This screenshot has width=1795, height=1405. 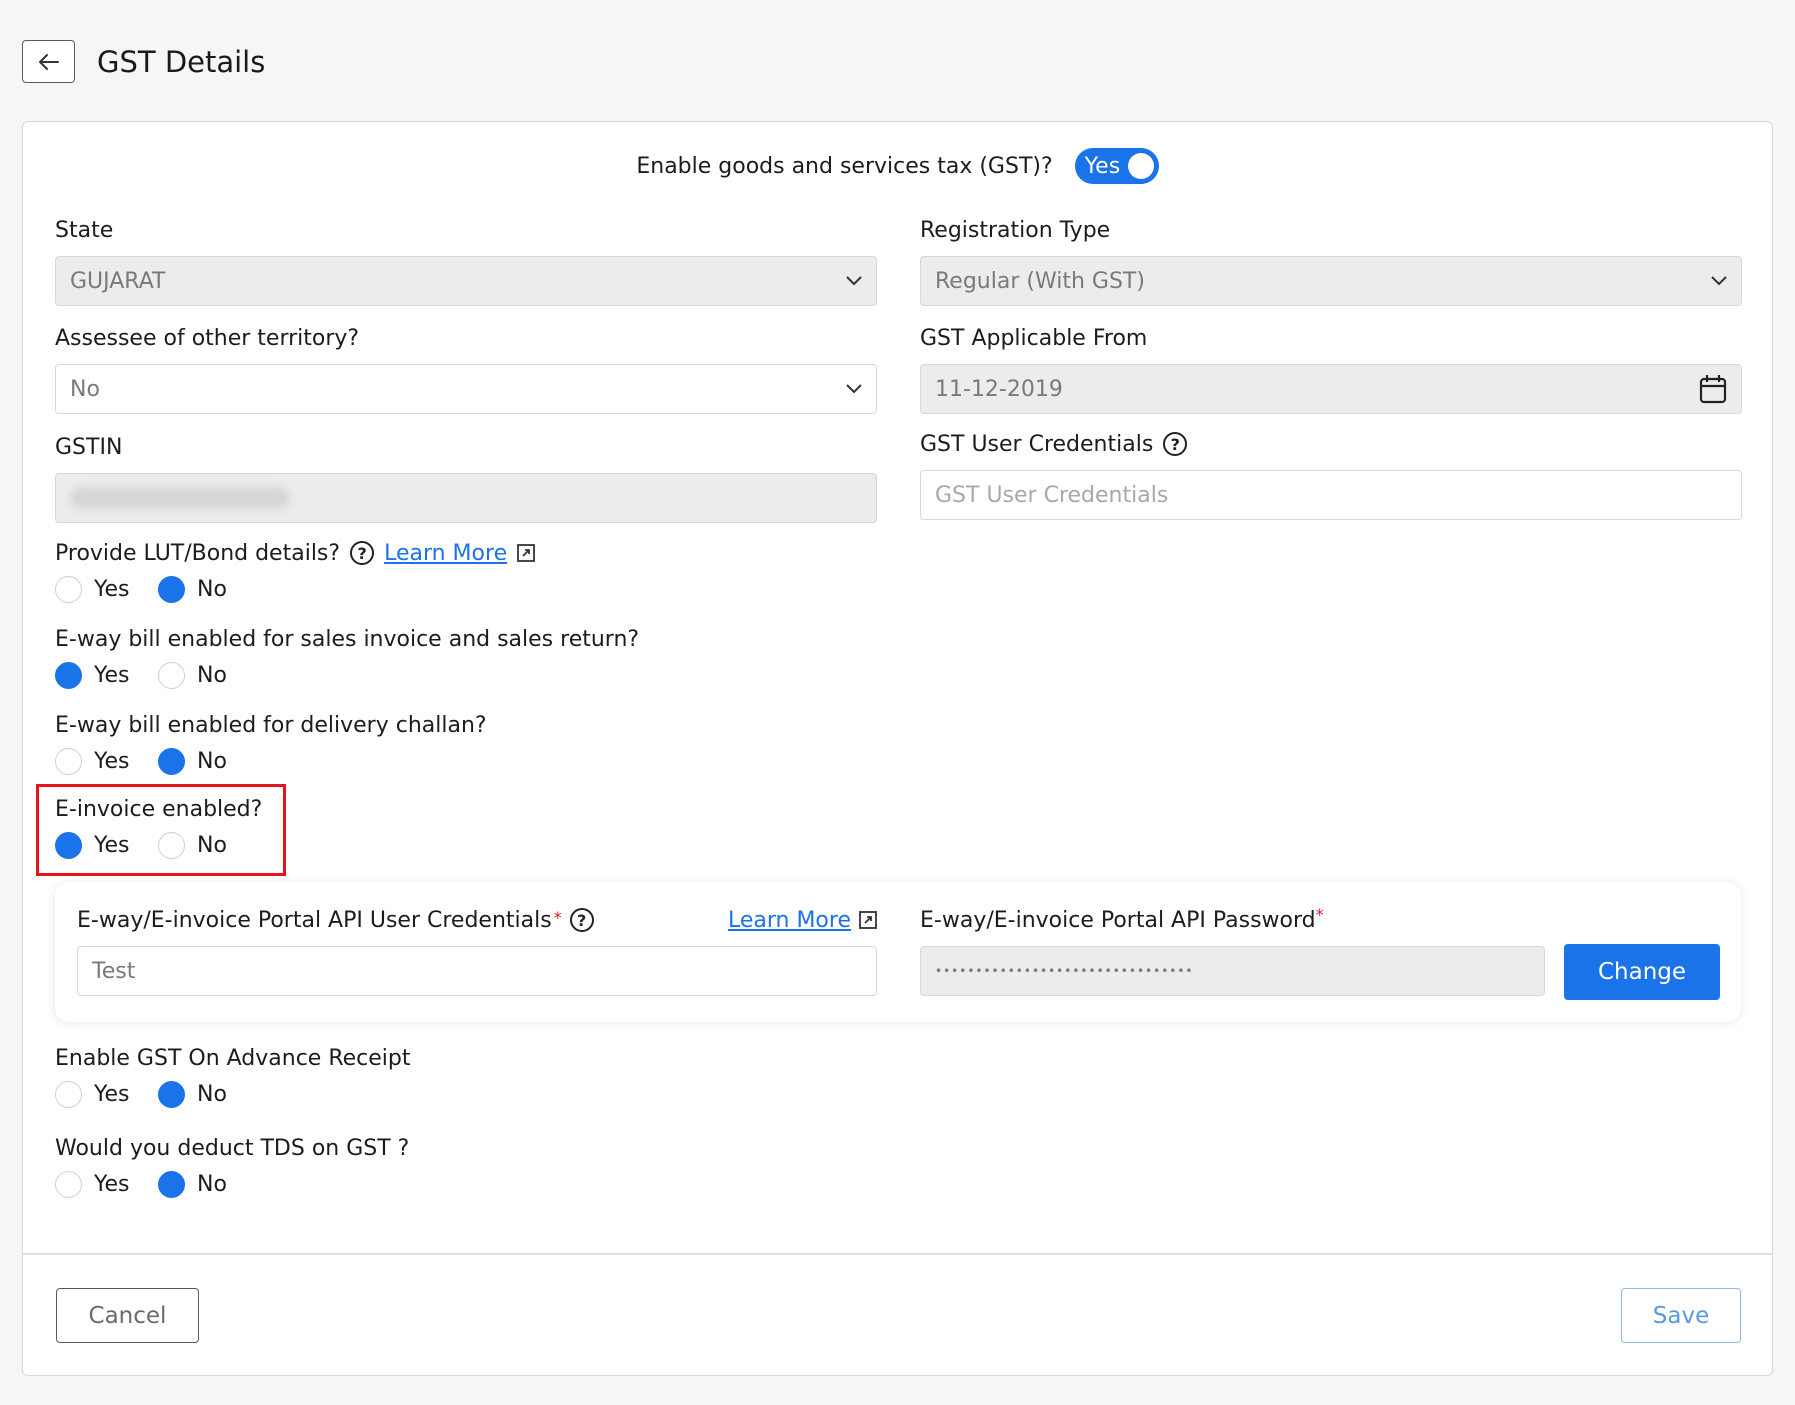 I want to click on page-header: GST Details, so click(x=143, y=61).